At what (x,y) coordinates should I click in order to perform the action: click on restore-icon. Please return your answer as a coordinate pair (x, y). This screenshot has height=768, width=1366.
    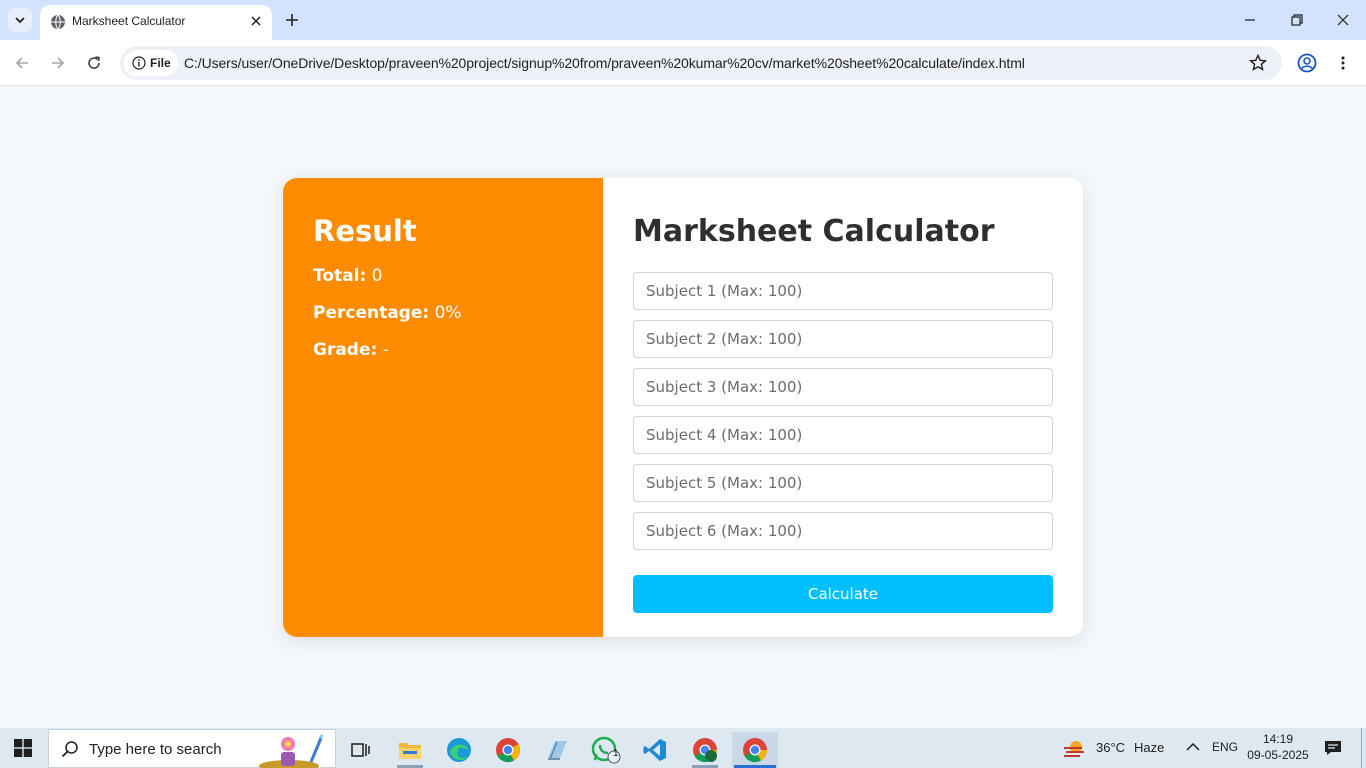
    Looking at the image, I should click on (1297, 20).